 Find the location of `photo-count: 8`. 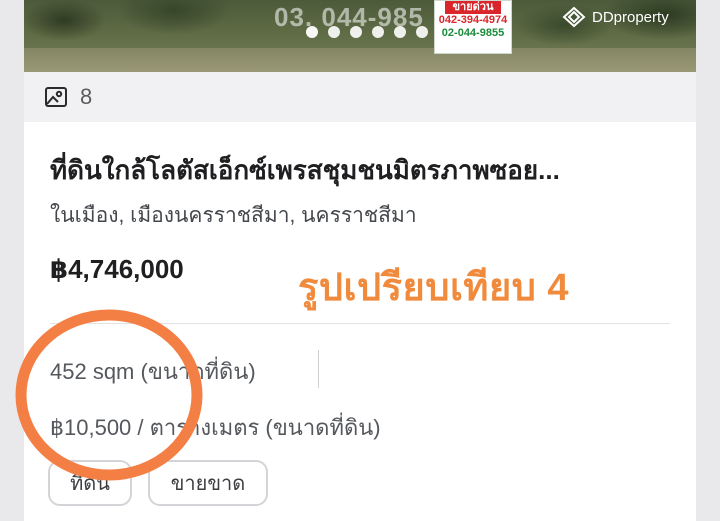

photo-count: 8 is located at coordinates (86, 96).